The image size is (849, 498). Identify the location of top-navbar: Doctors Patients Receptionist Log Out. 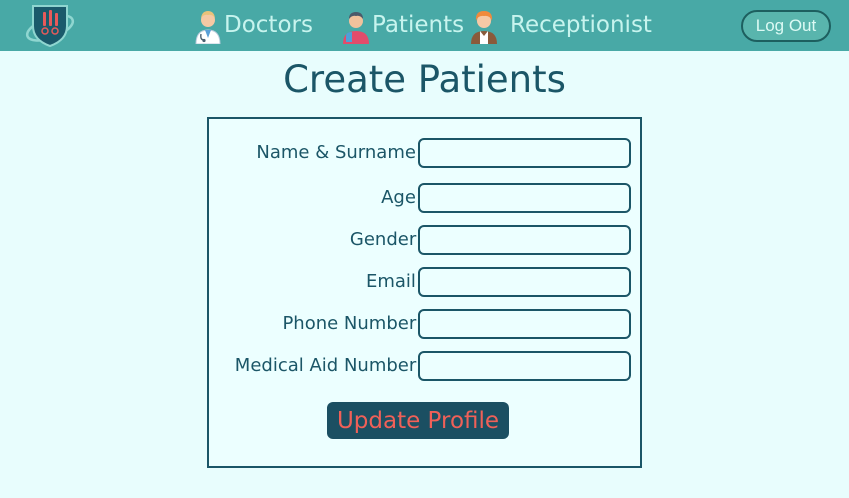
(424, 25).